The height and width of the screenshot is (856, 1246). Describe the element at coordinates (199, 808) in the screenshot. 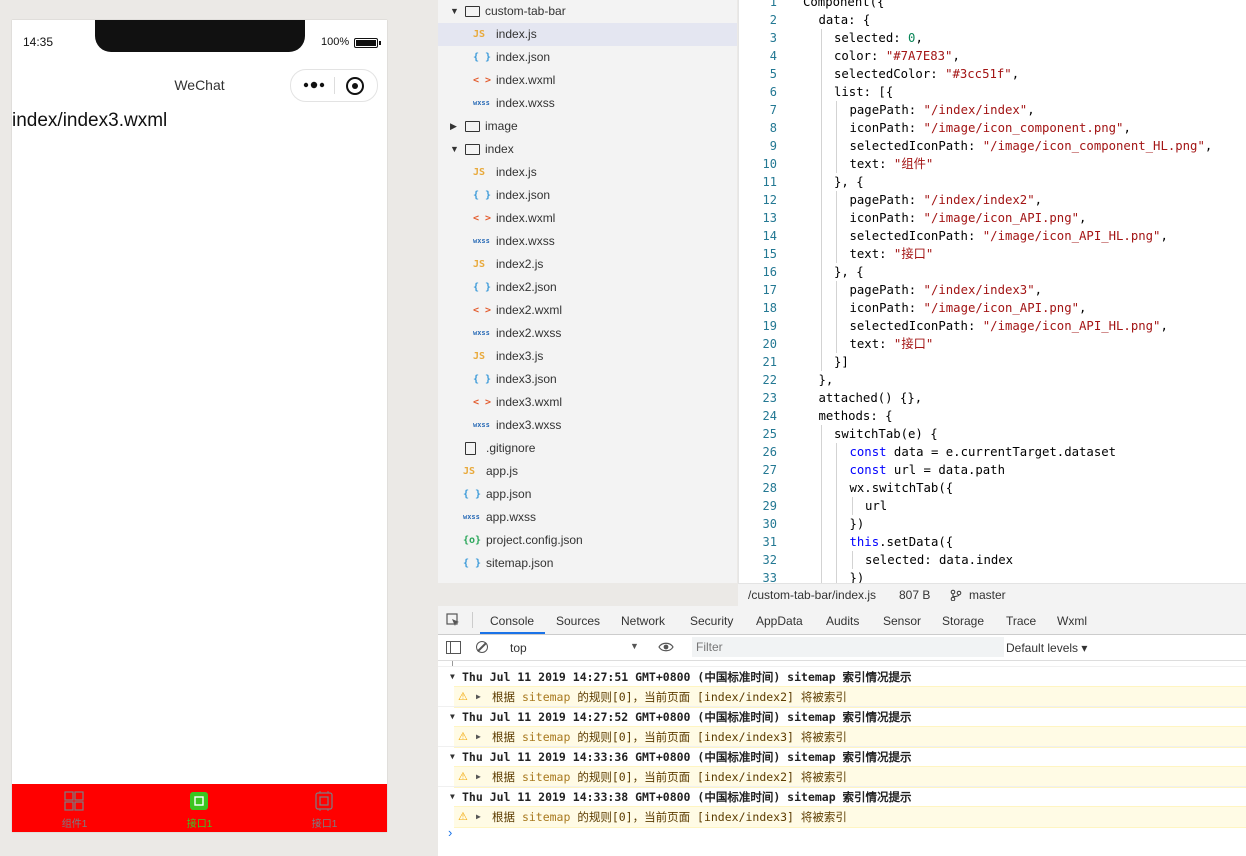

I see `tab-api-selected: 接口1` at that location.